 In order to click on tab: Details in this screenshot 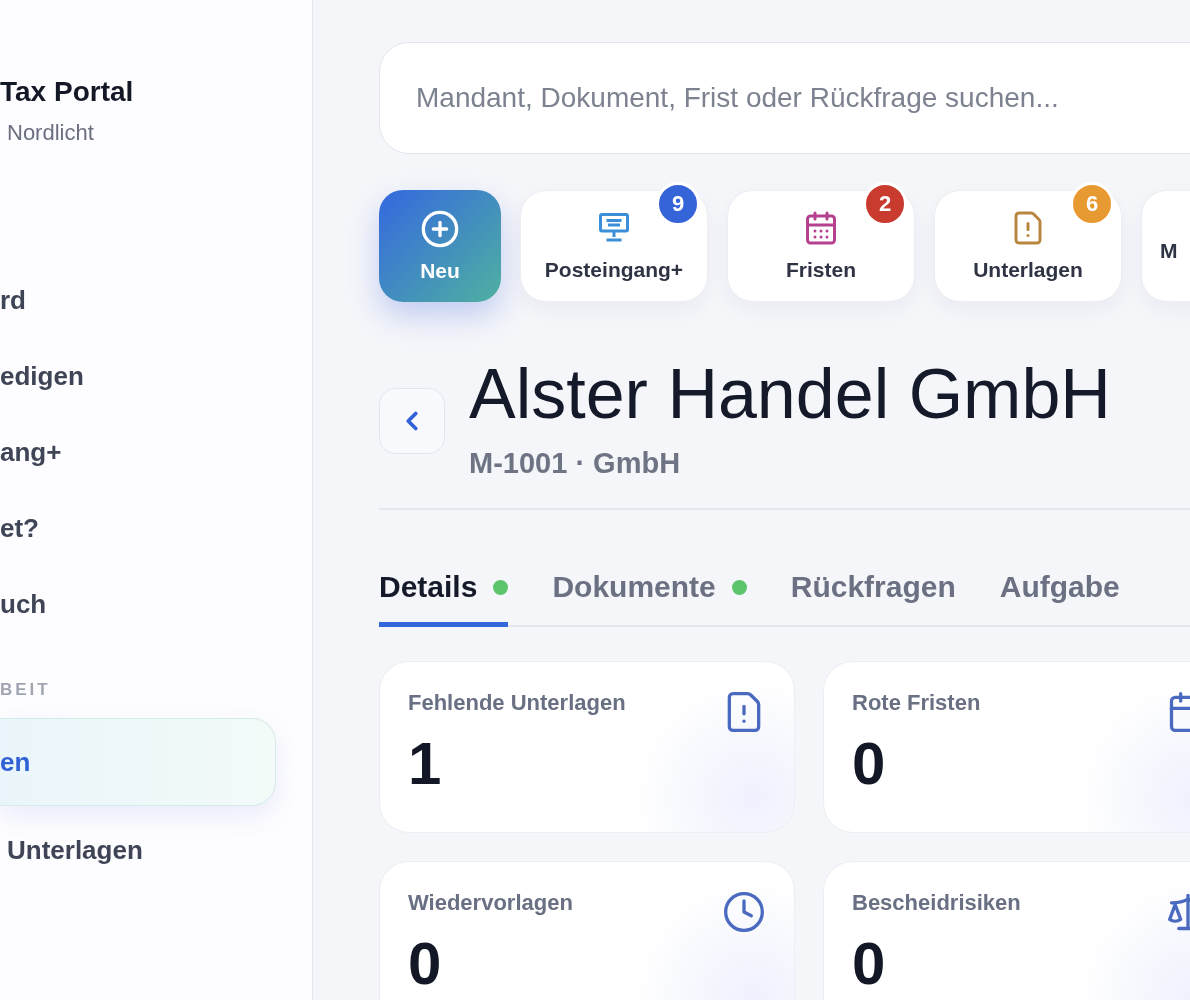, I will do `click(444, 598)`.